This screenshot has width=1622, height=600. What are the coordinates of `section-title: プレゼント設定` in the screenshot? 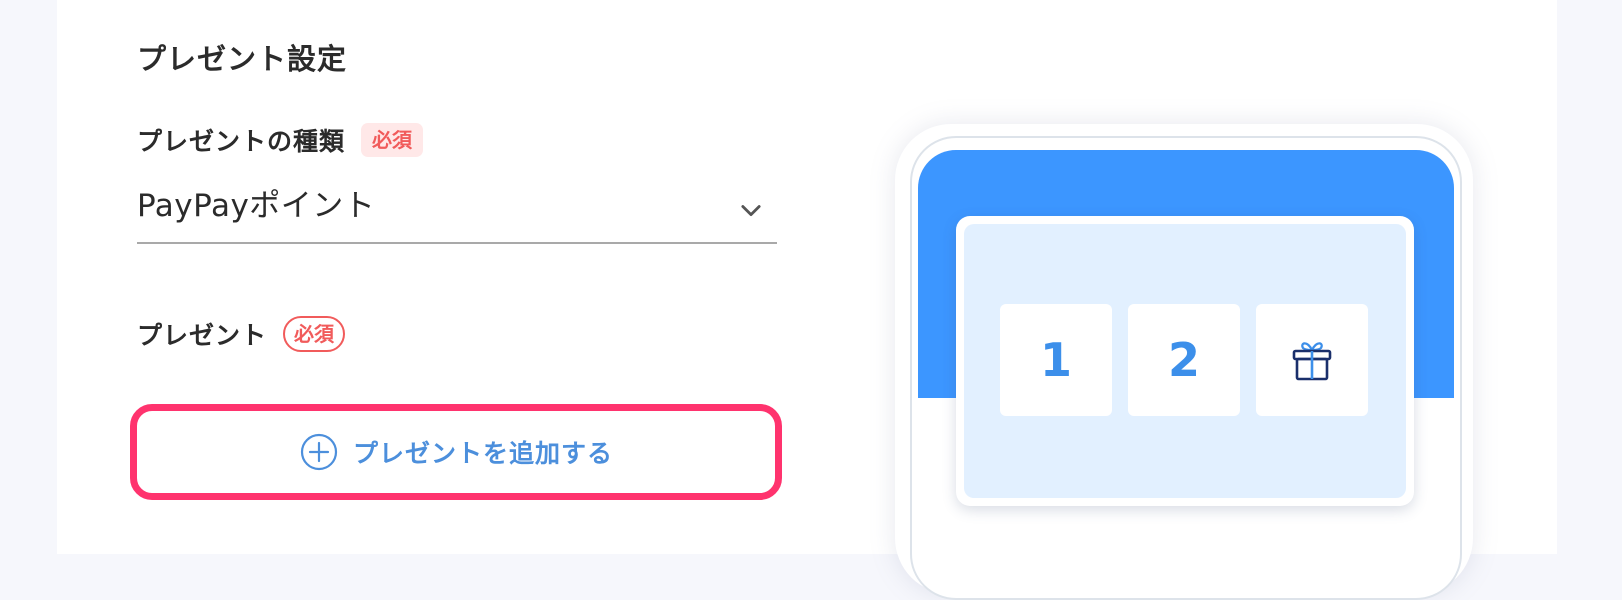 It's located at (242, 59).